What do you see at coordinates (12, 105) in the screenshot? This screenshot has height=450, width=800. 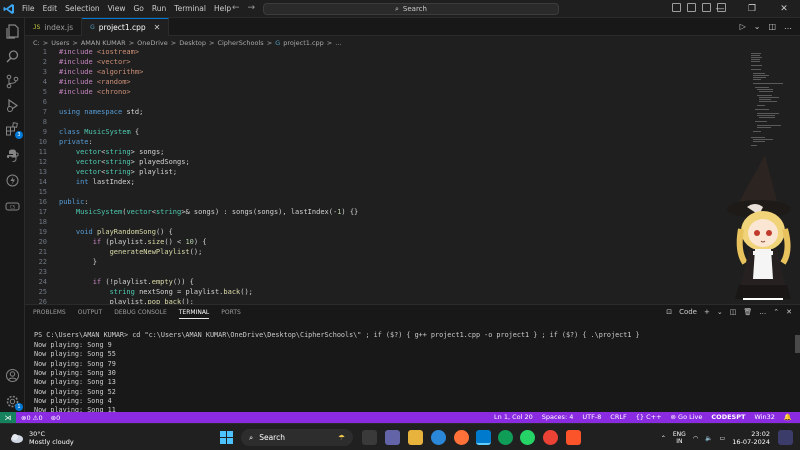 I see `run-debug-icon` at bounding box center [12, 105].